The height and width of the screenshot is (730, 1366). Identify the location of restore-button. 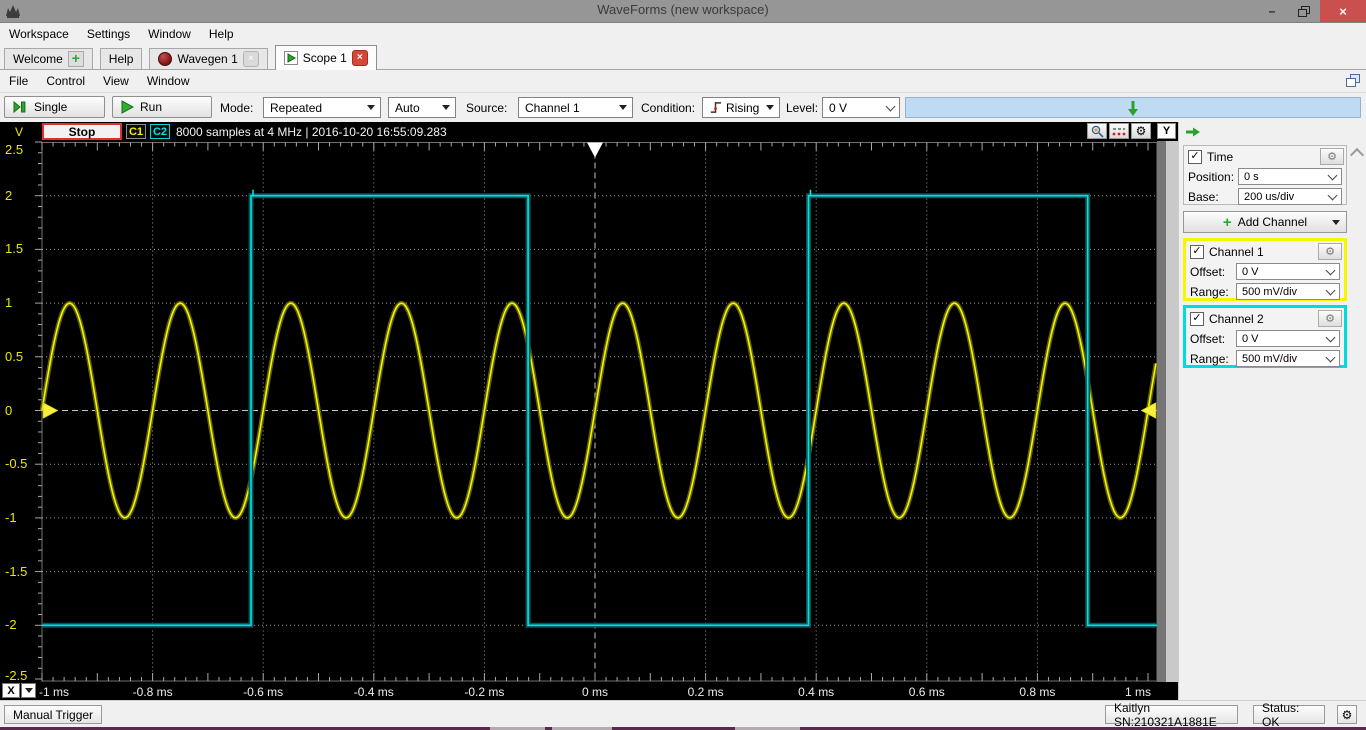
(1304, 11).